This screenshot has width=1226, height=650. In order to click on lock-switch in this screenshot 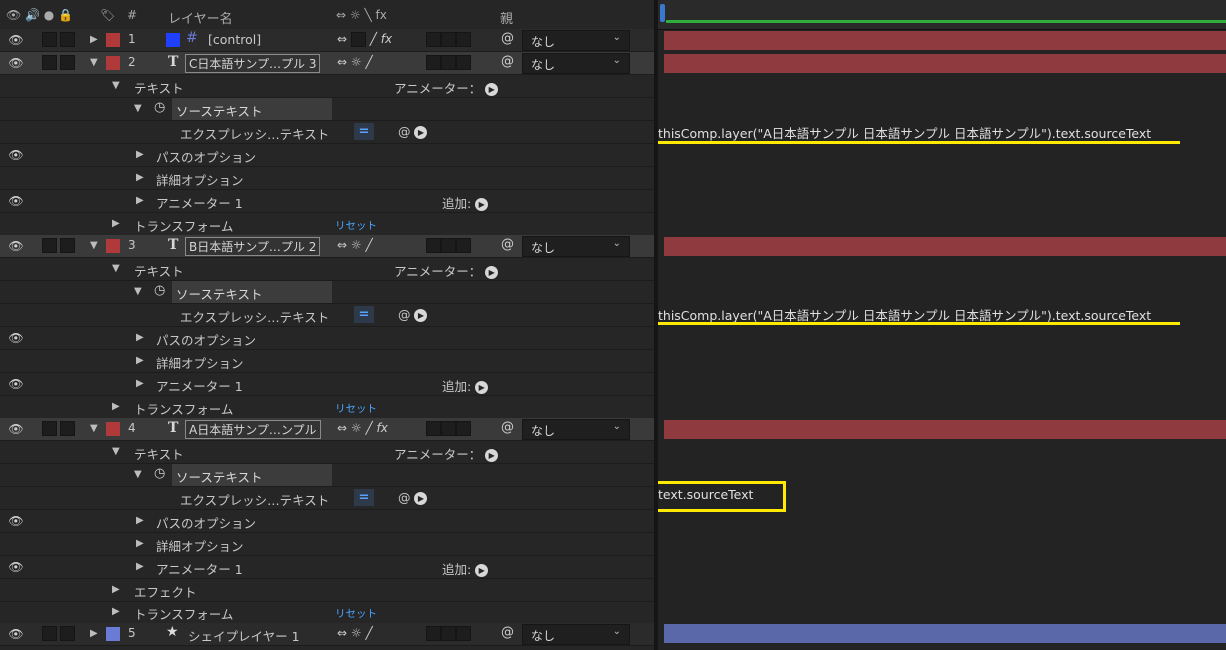, I will do `click(67, 62)`.